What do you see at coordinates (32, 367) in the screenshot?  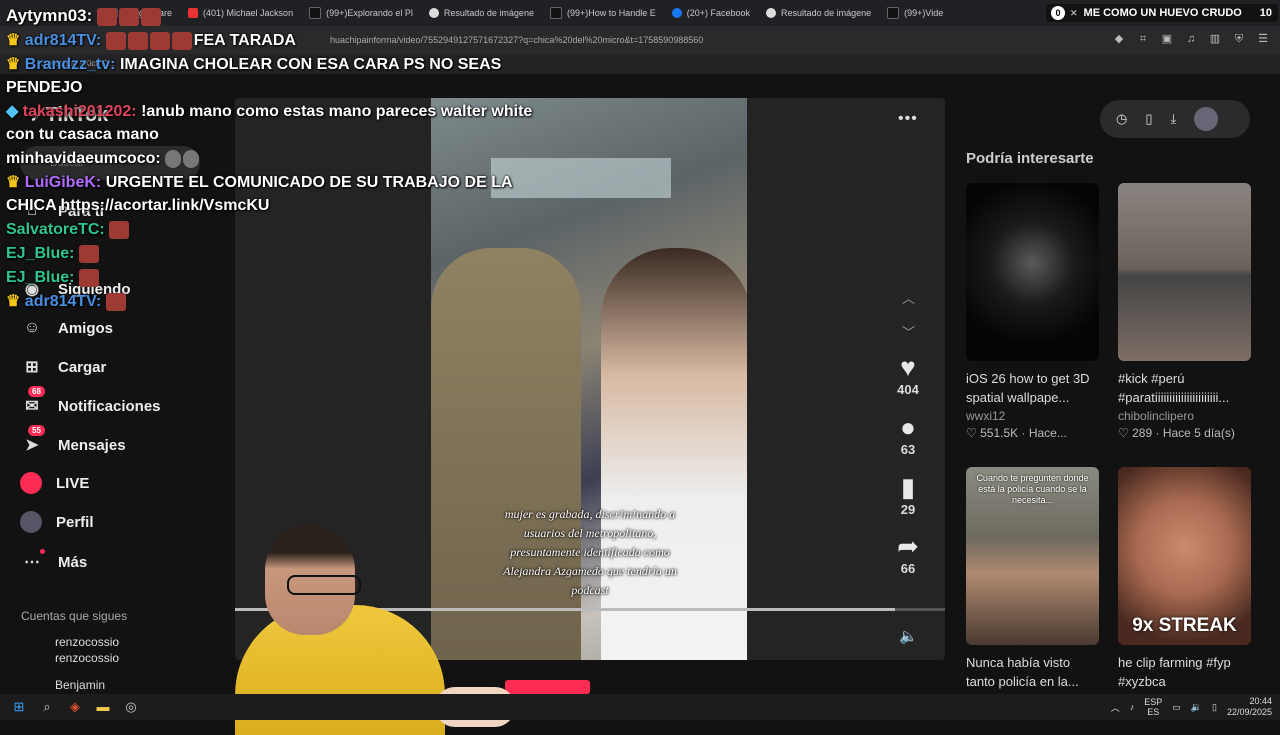 I see `upload-icon: ⊞` at bounding box center [32, 367].